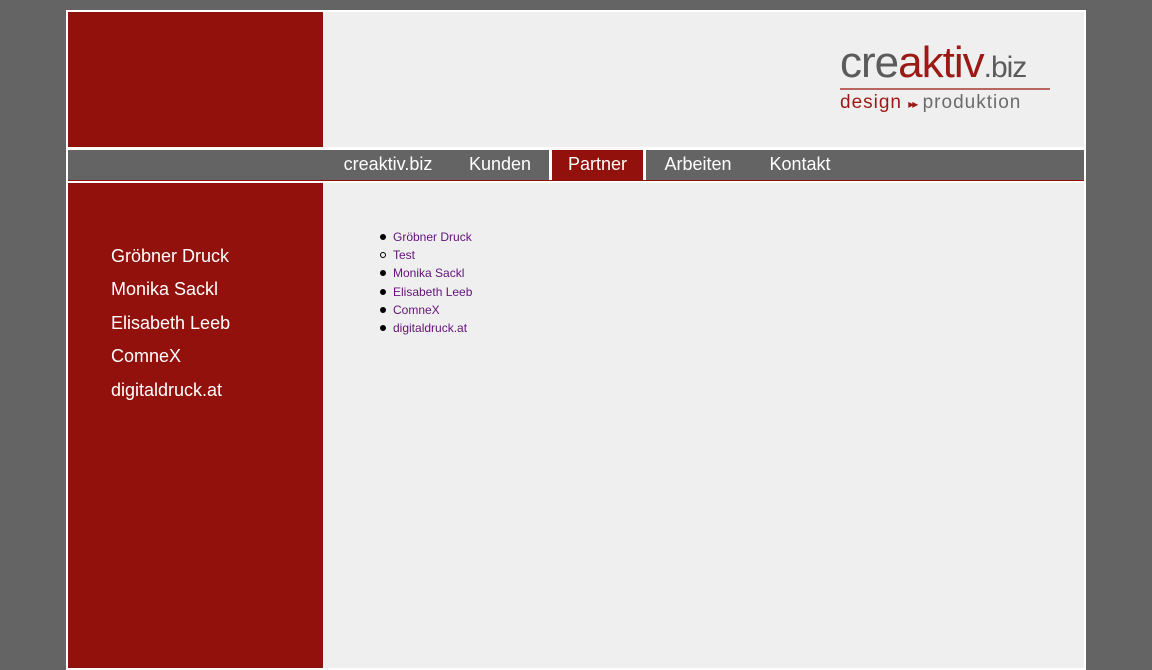 This screenshot has height=670, width=1152. Describe the element at coordinates (383, 255) in the screenshot. I see `bullet-circle-icon` at that location.